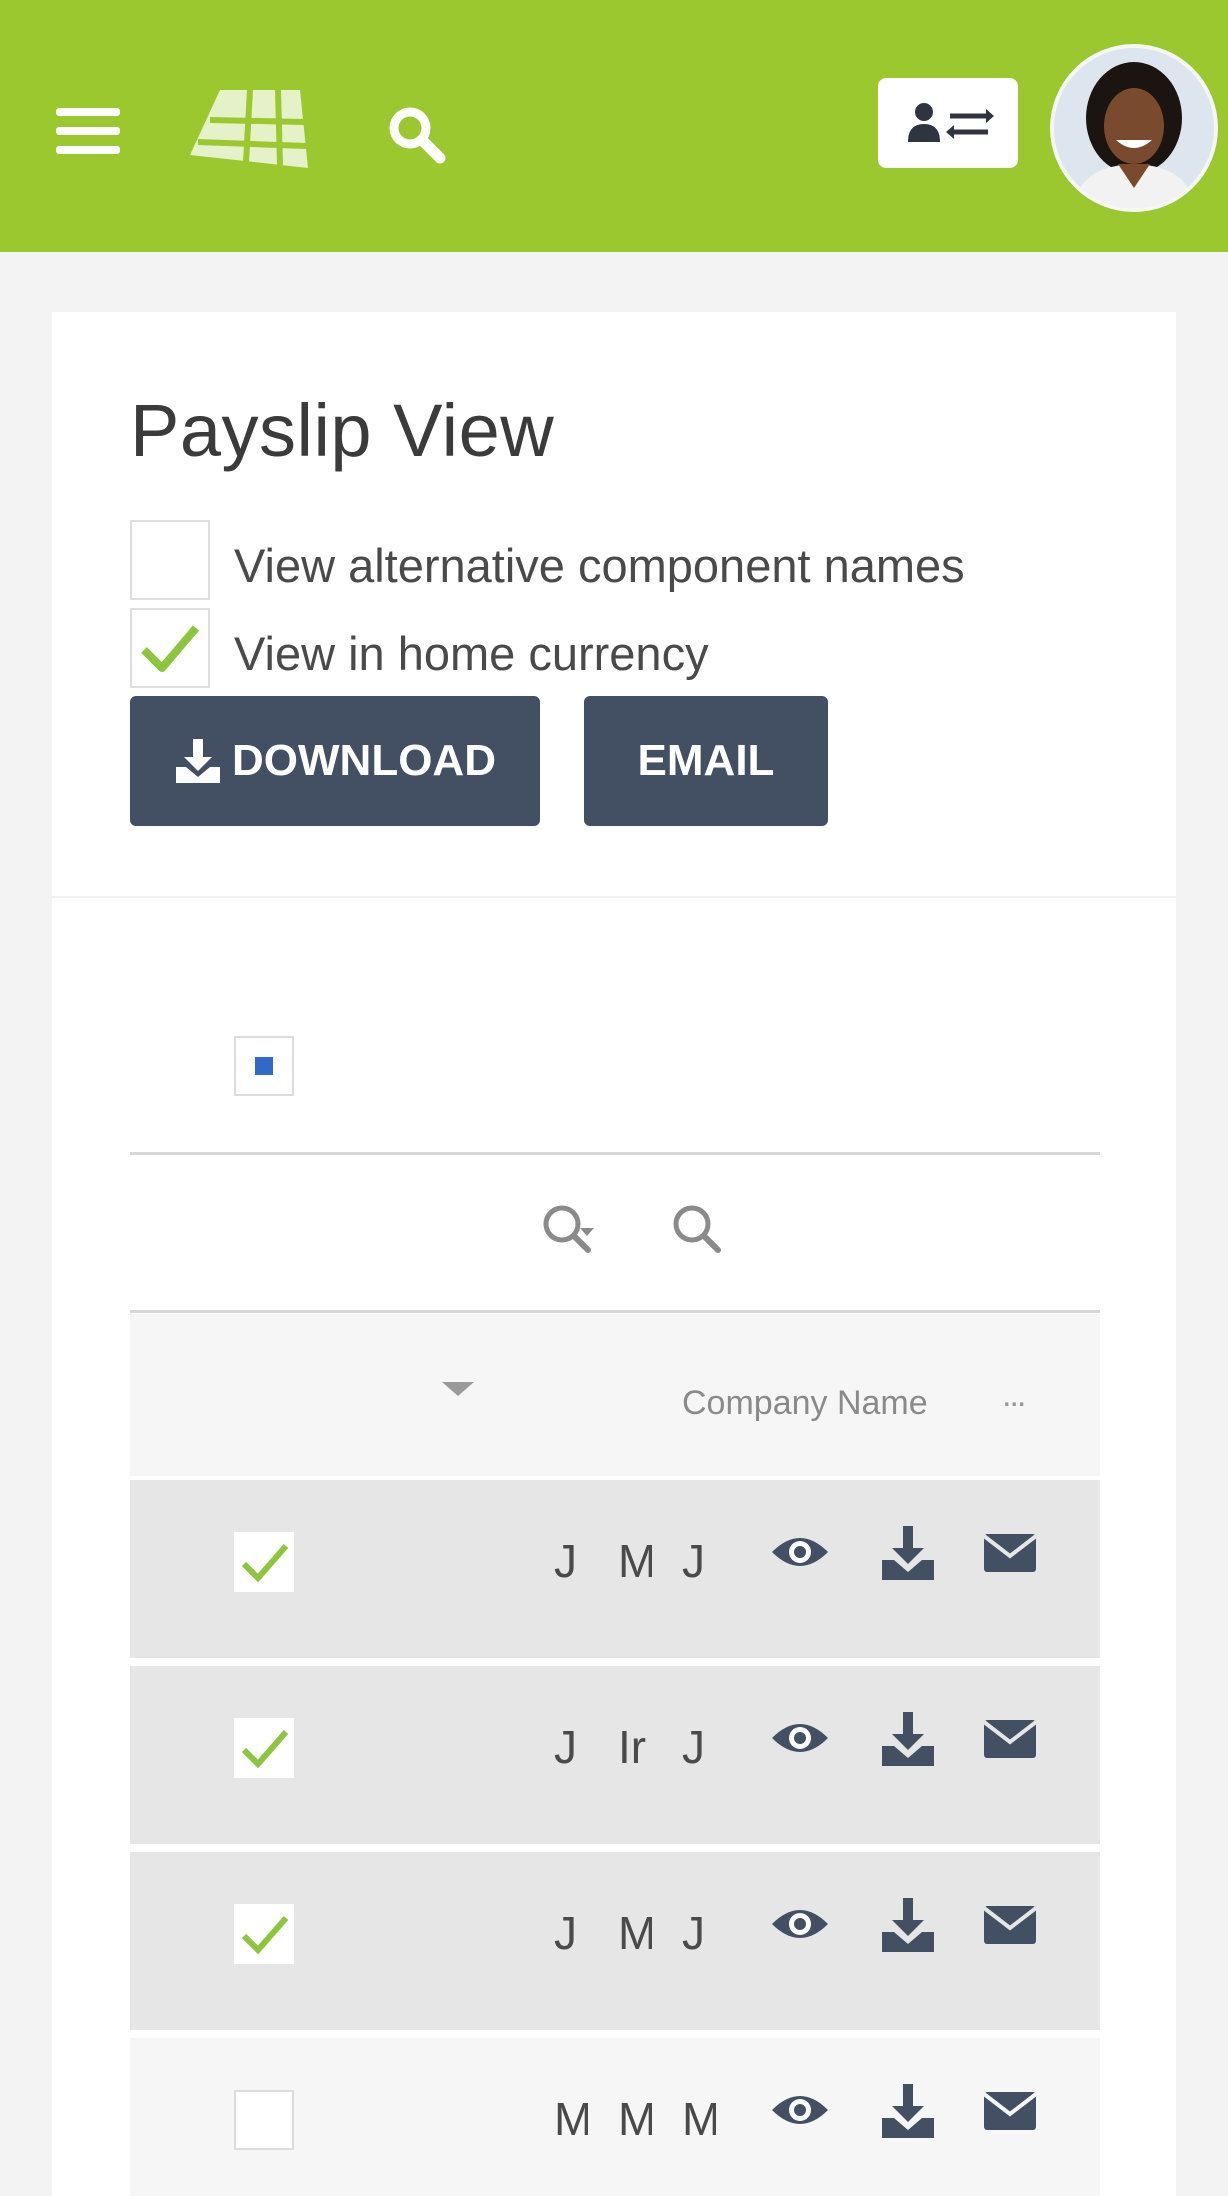  I want to click on user-switch-icon, so click(951, 122).